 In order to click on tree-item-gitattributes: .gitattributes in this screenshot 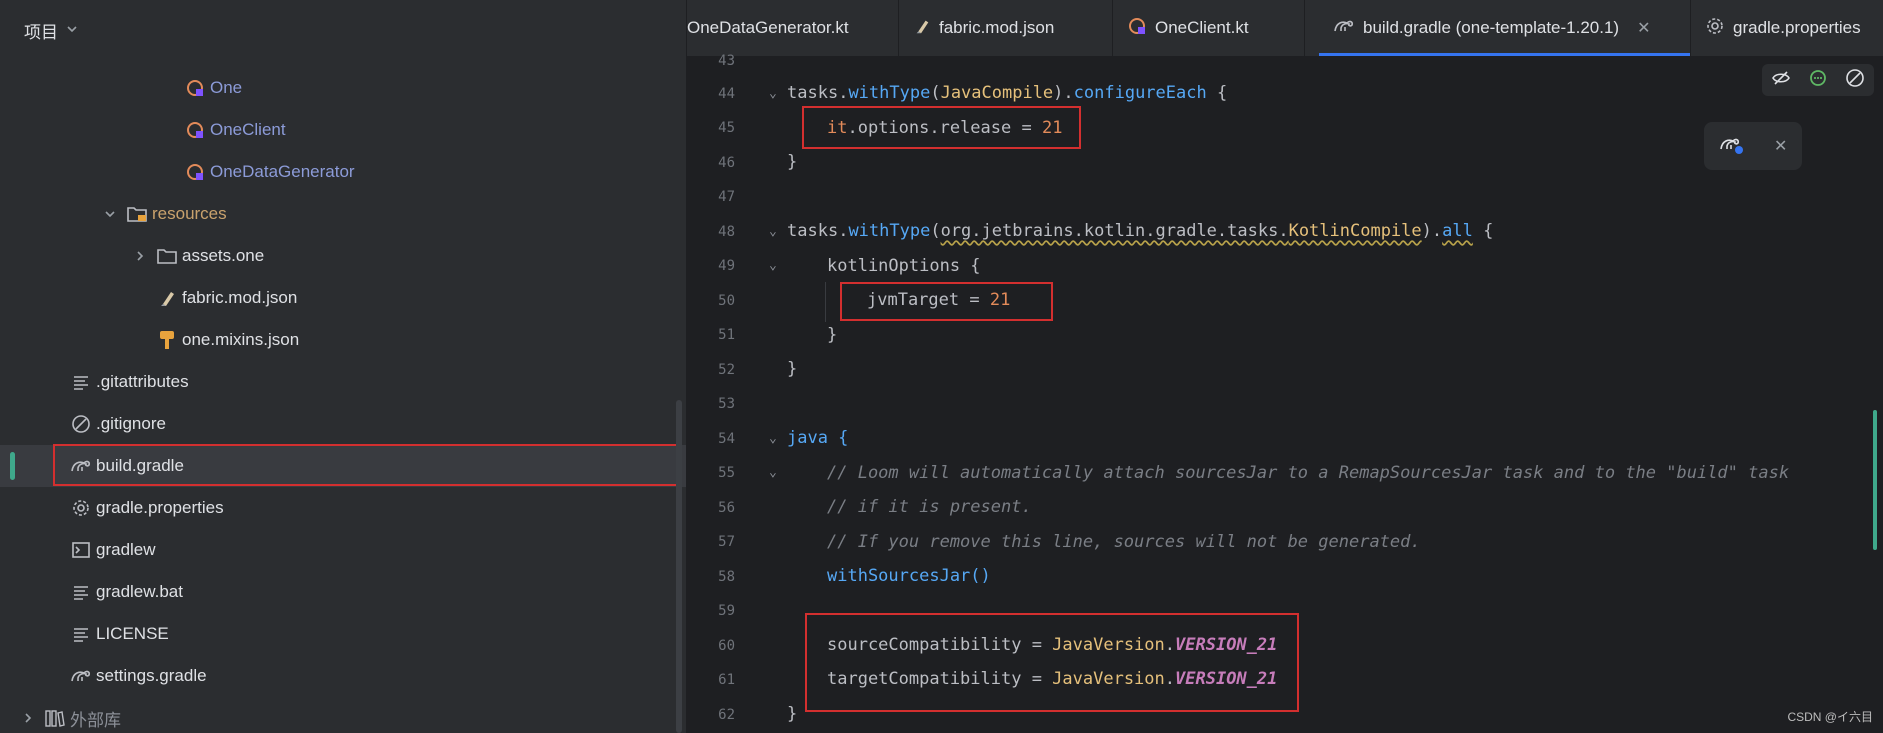, I will do `click(343, 382)`.